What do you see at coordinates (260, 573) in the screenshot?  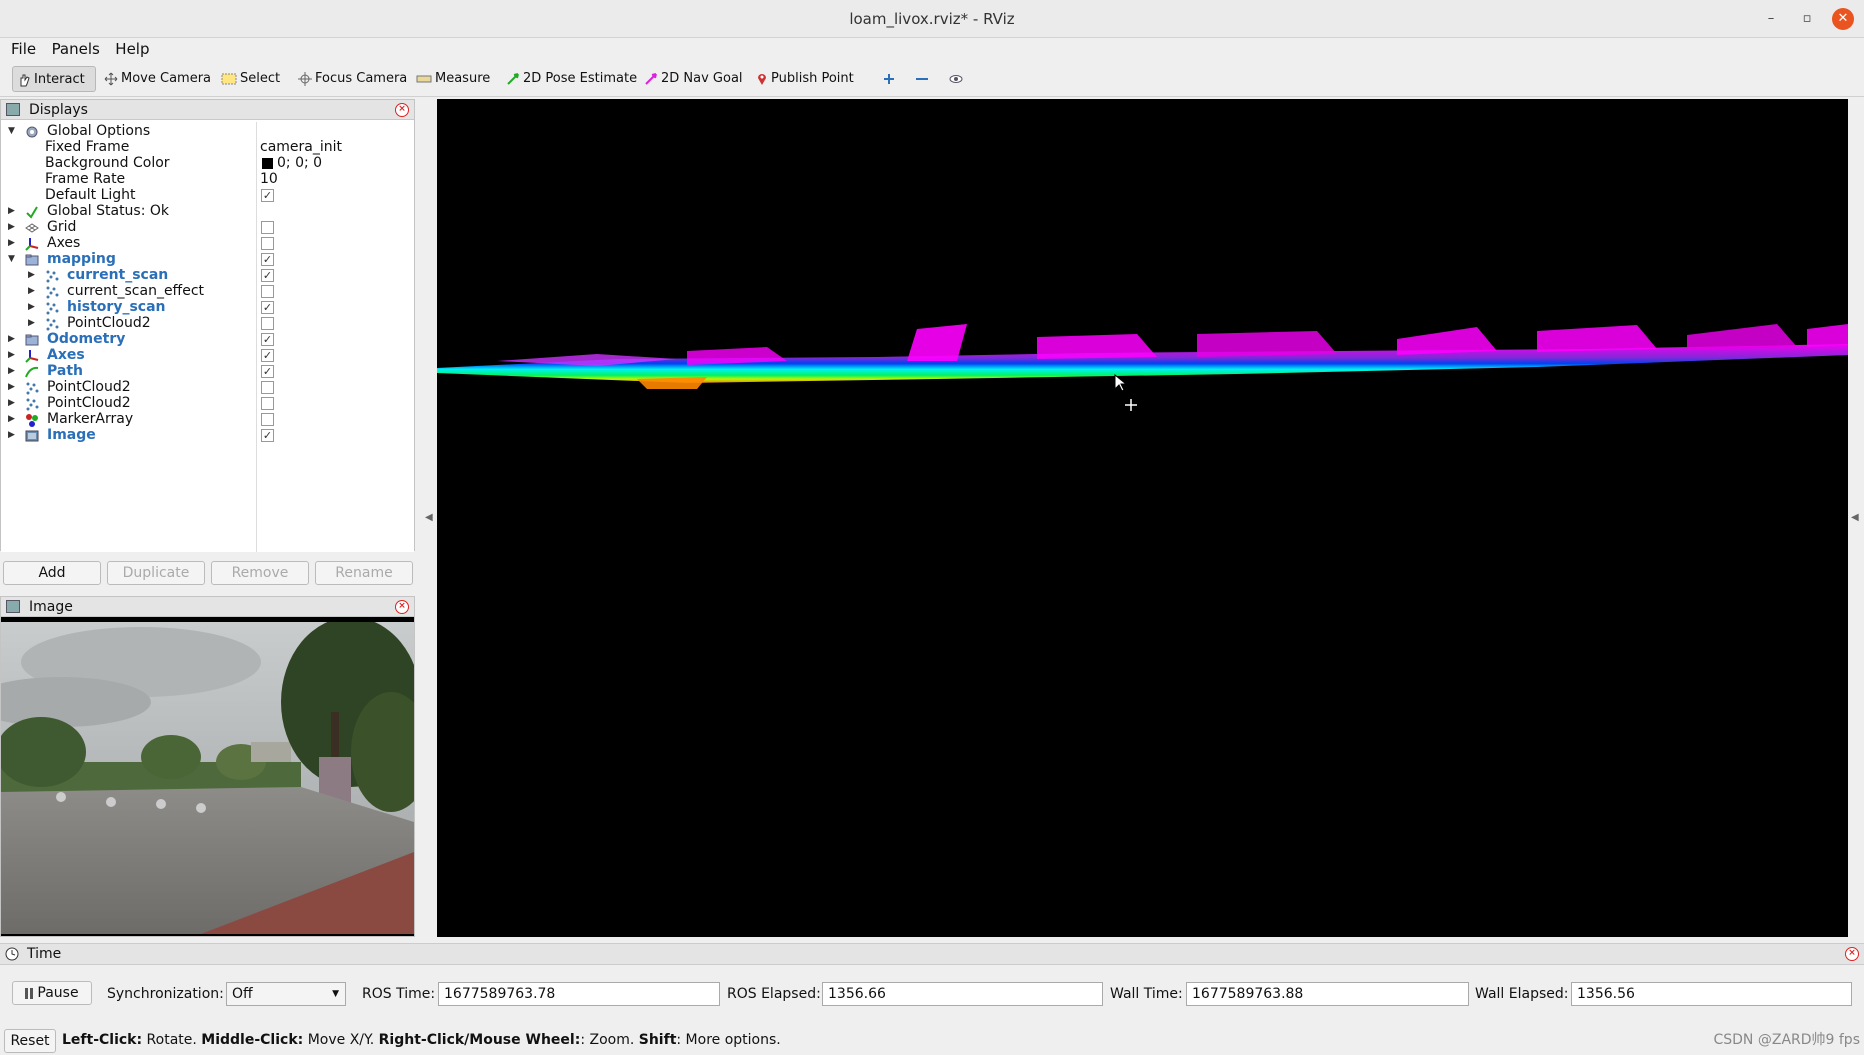 I see `remove-display-button: Remove` at bounding box center [260, 573].